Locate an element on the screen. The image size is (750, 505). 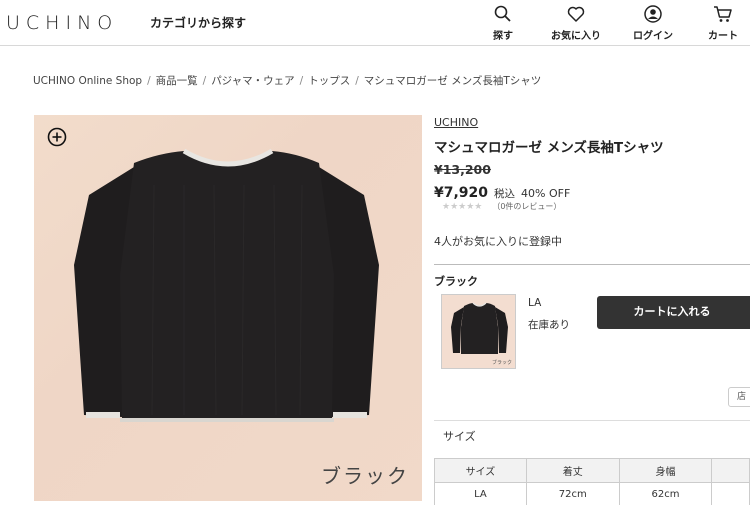
size-section-heading: サイズ is located at coordinates (459, 436).